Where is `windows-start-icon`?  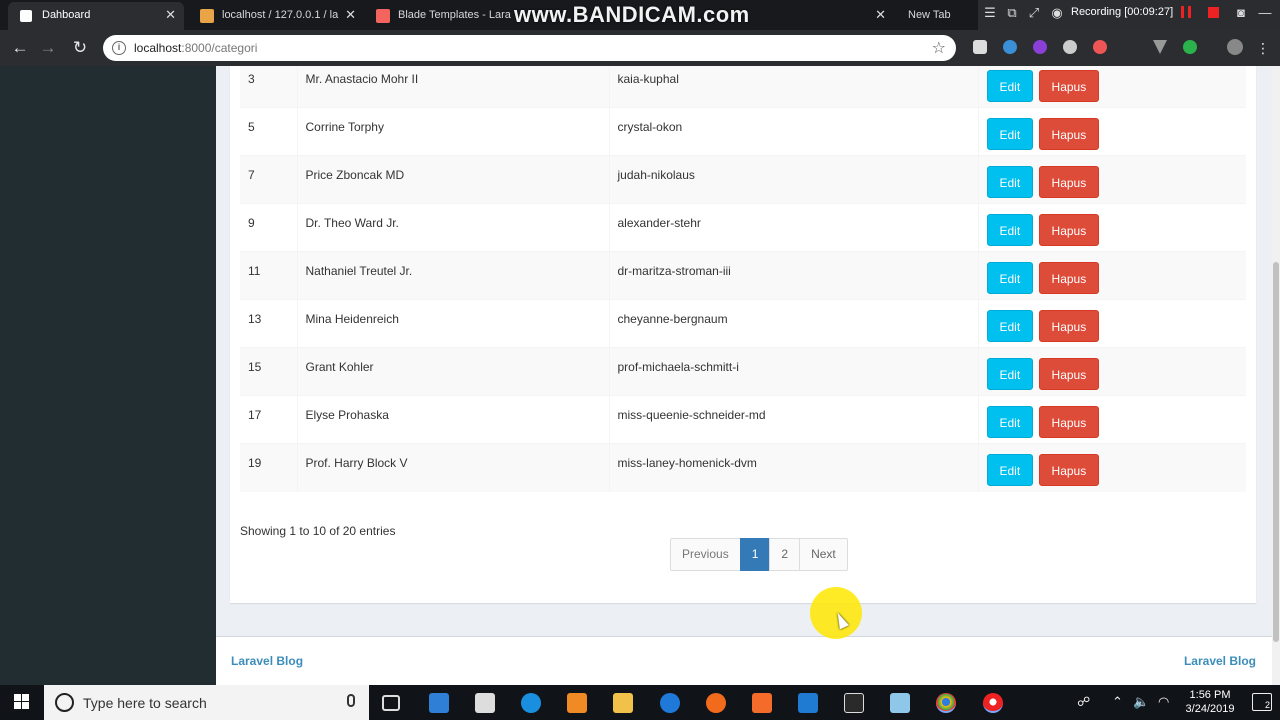 windows-start-icon is located at coordinates (22, 702).